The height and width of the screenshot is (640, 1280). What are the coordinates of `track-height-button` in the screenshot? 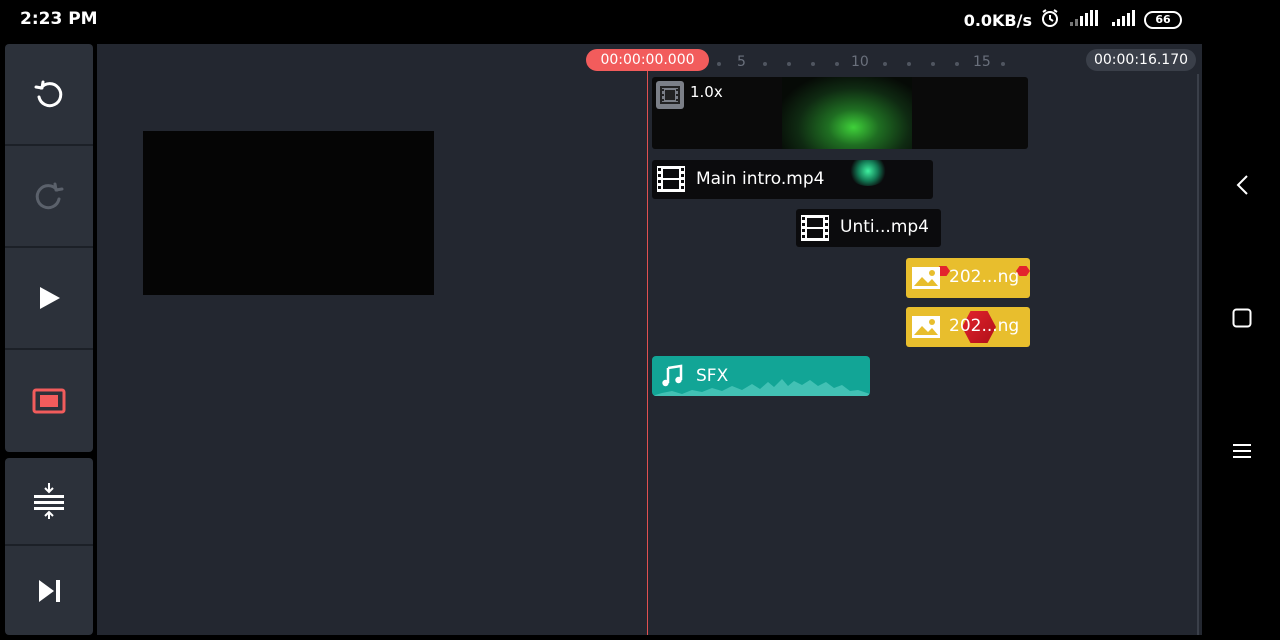 It's located at (49, 502).